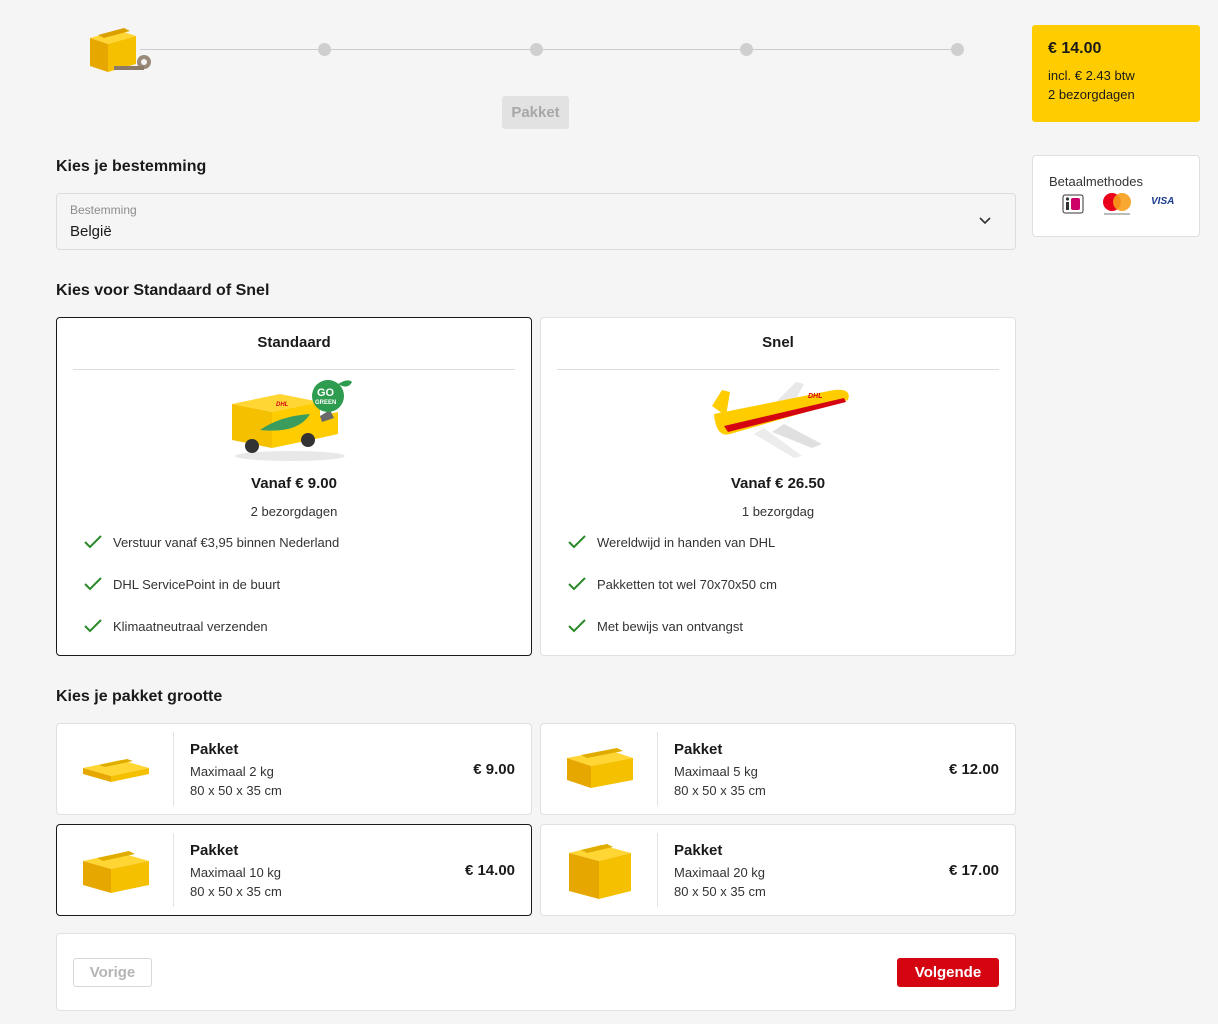 The image size is (1218, 1024). I want to click on svg-text: GREEN, so click(325, 403).